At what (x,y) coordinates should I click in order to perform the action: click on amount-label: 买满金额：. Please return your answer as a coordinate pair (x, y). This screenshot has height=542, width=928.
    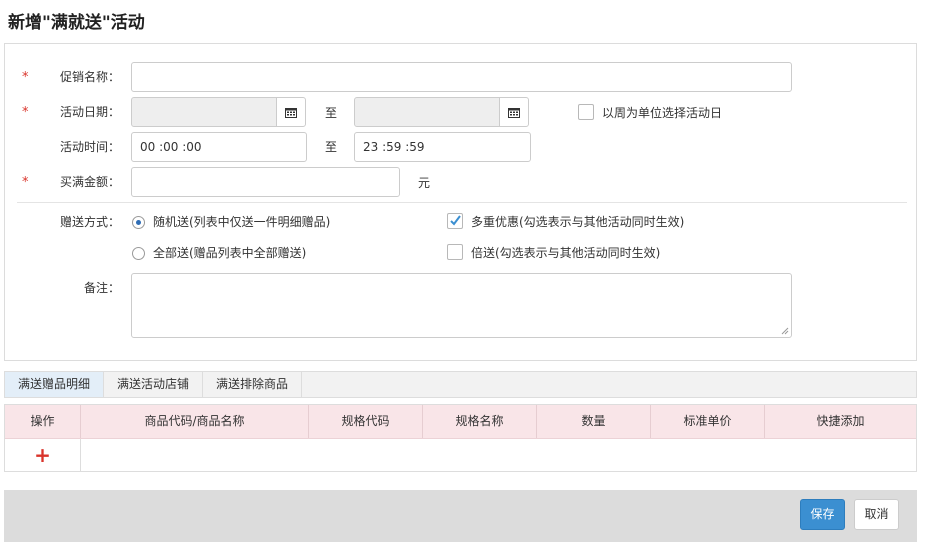
    Looking at the image, I should click on (89, 182).